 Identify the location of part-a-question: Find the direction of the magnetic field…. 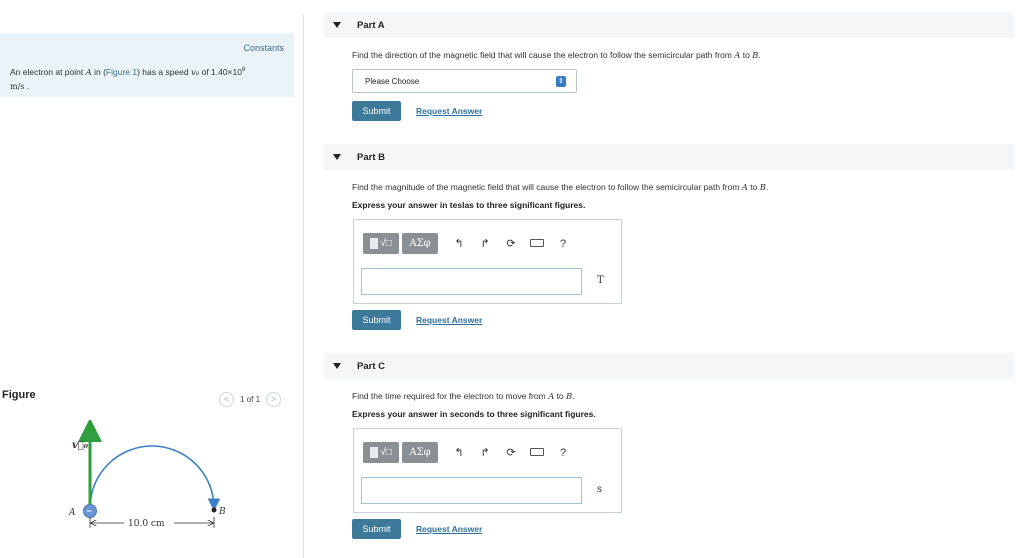
(556, 55).